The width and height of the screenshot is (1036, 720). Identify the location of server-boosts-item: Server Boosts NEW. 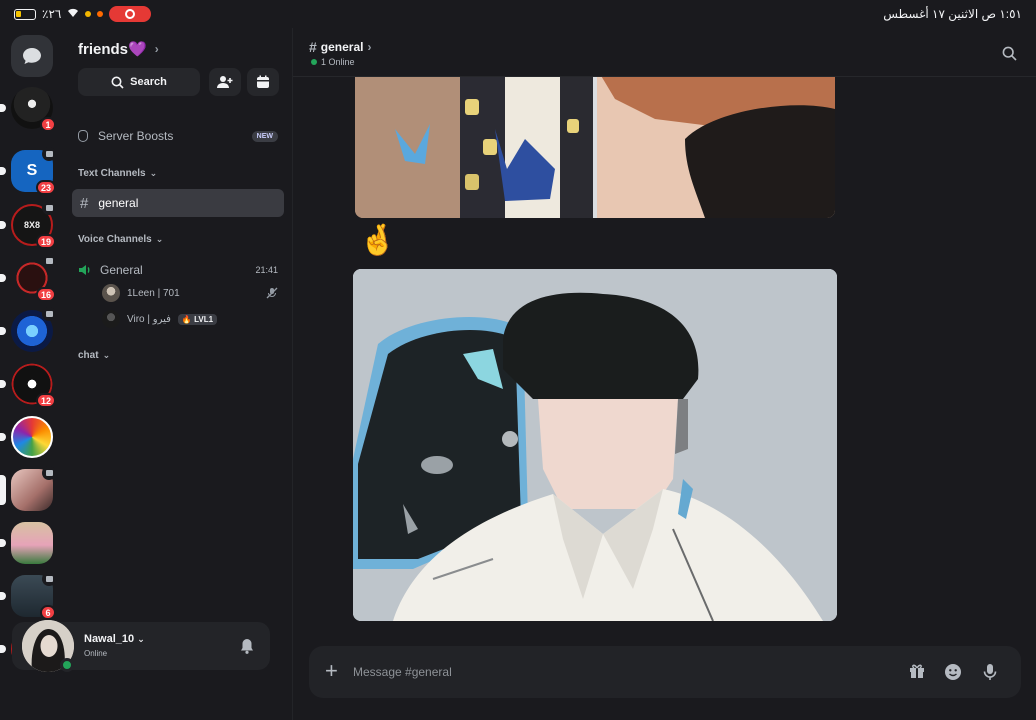
(178, 136).